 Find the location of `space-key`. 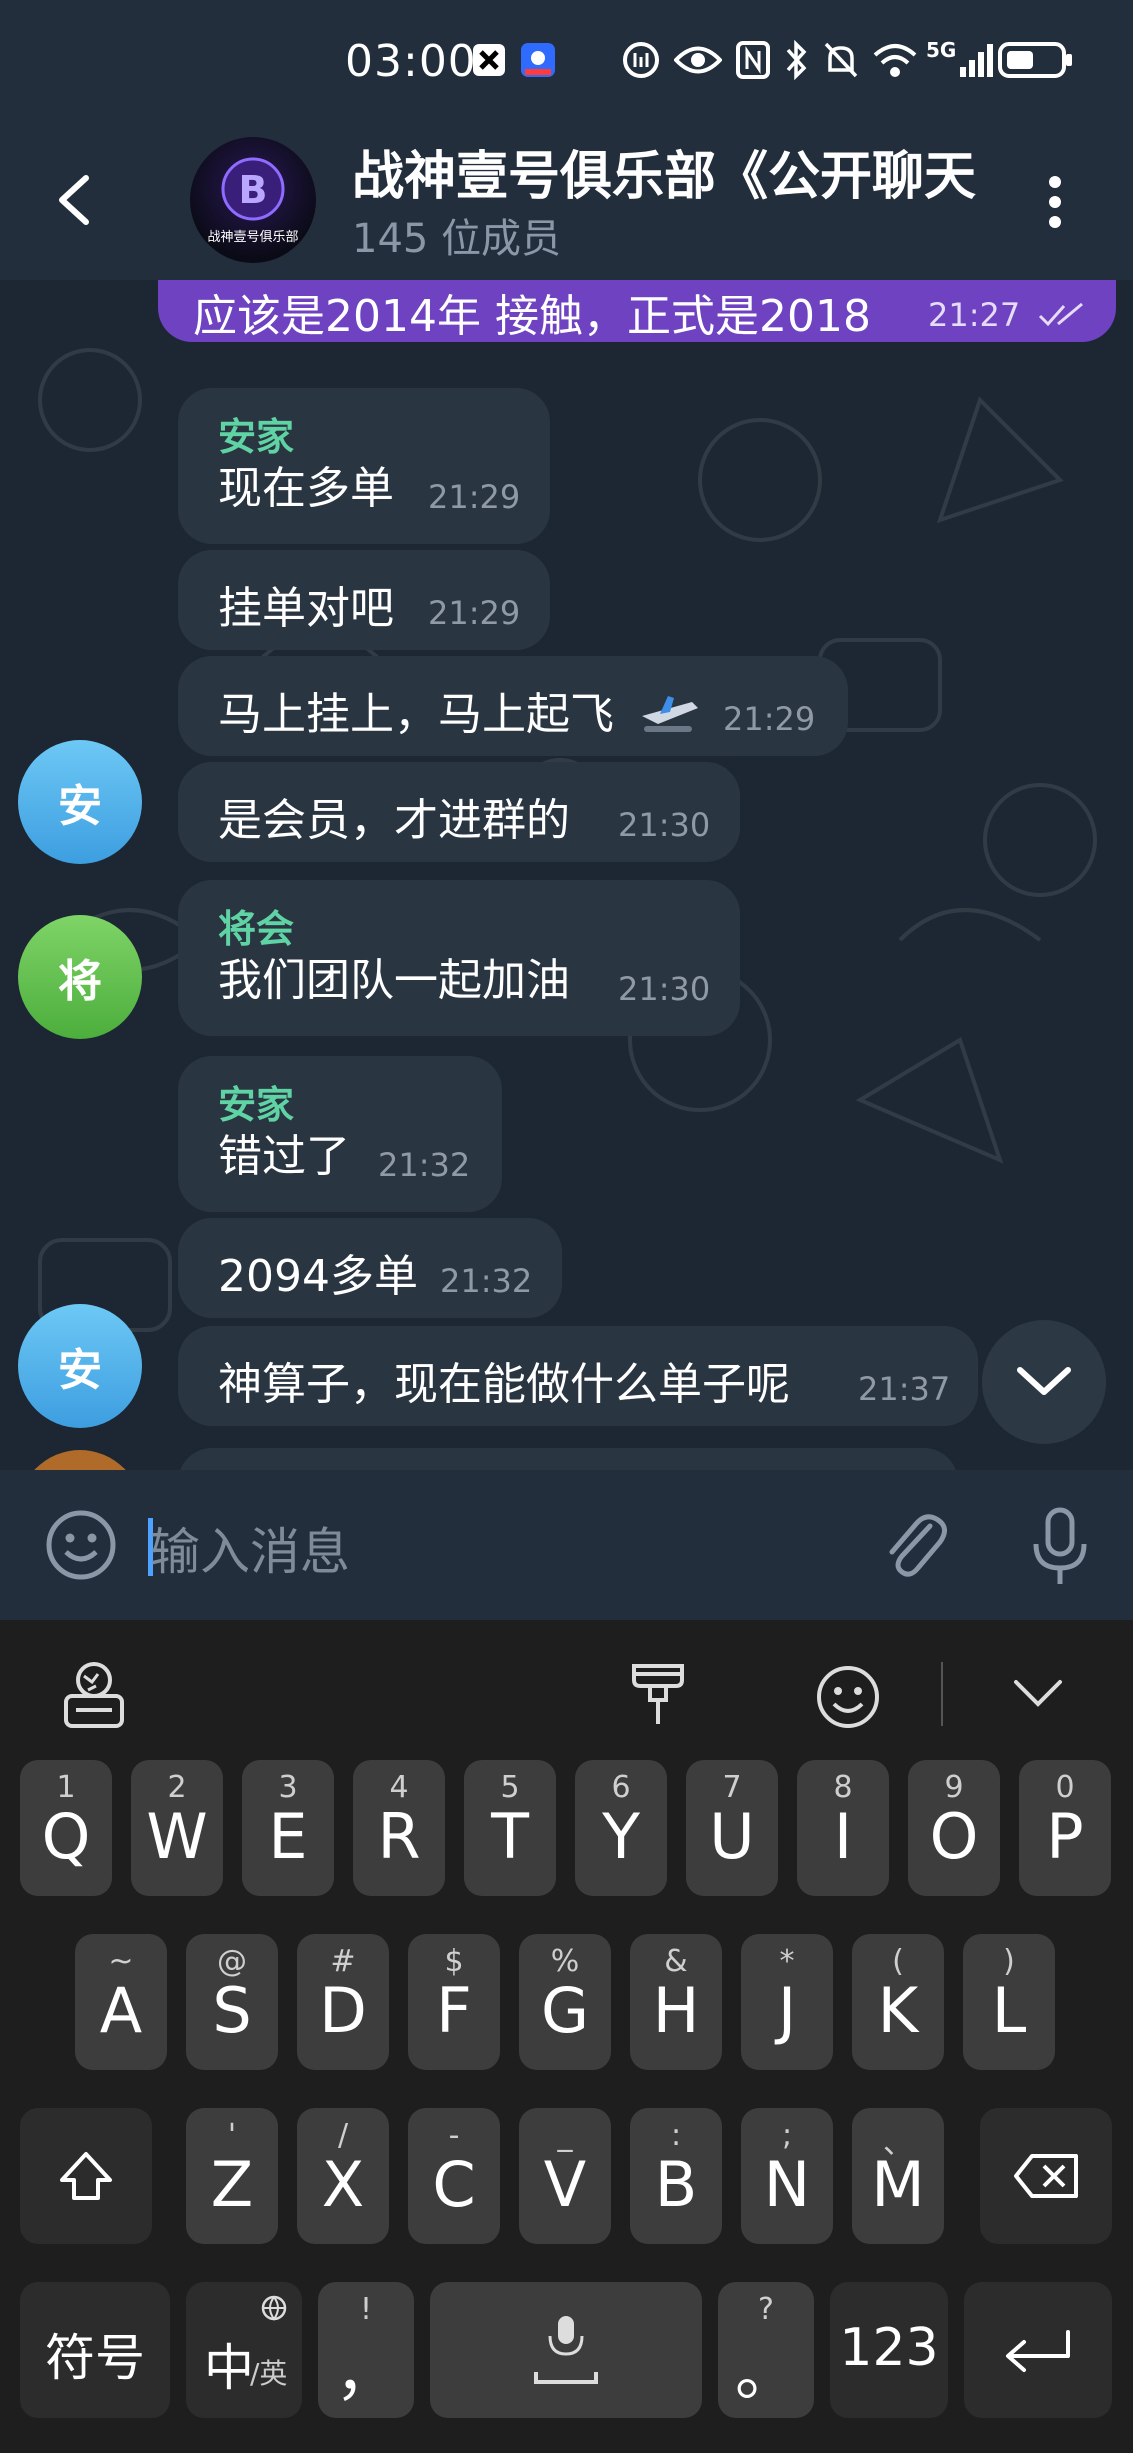

space-key is located at coordinates (566, 2350).